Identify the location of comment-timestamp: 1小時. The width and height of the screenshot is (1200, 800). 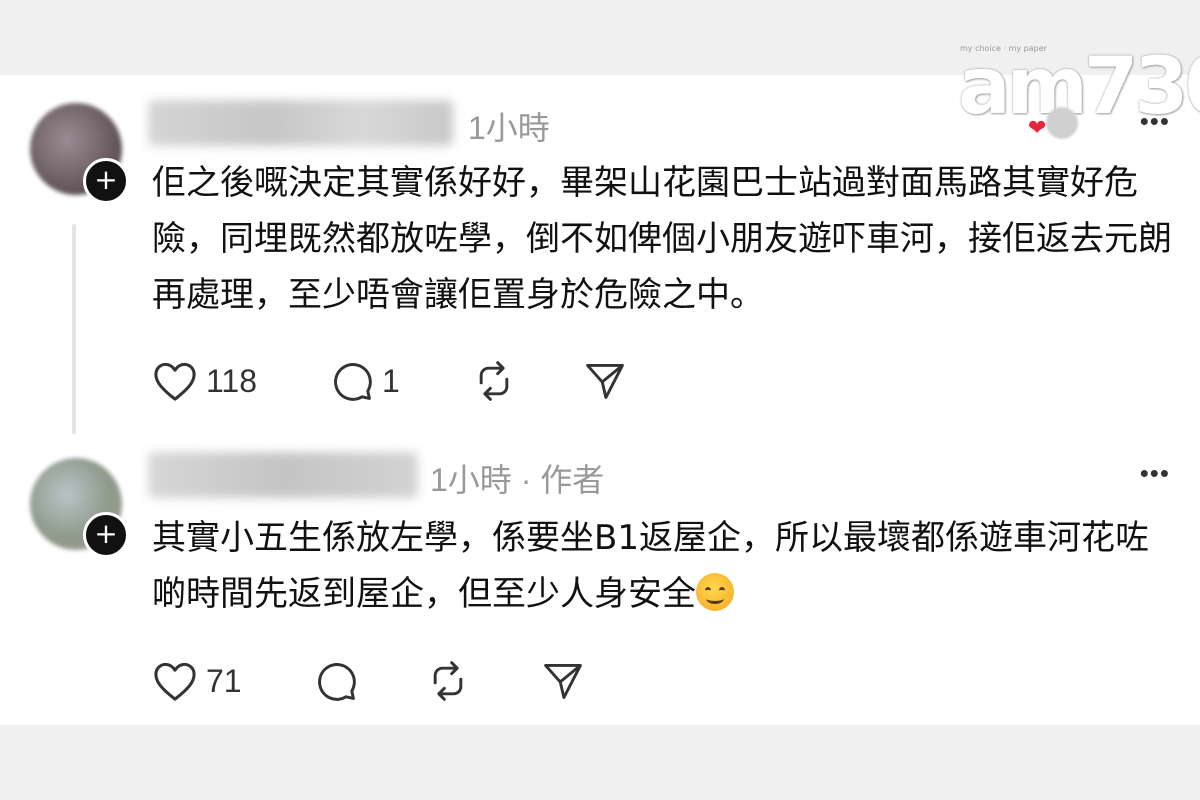
(509, 128).